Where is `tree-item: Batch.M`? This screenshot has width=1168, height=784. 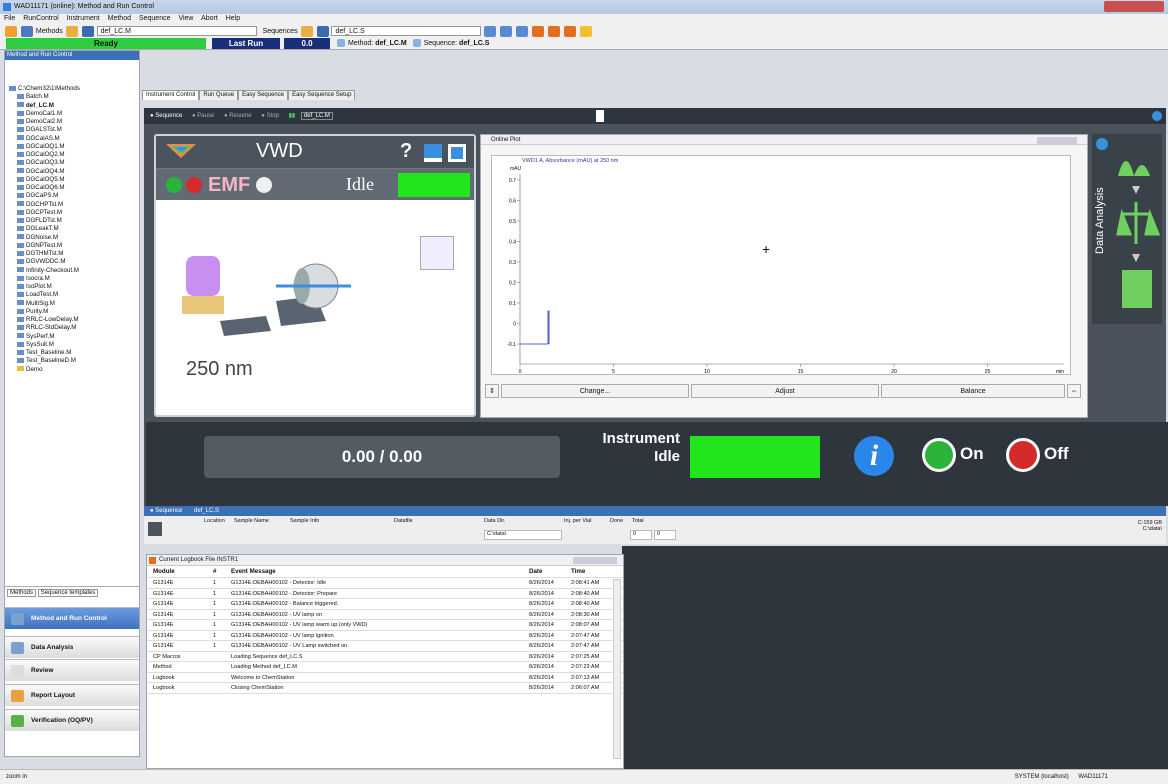
tree-item: Batch.M is located at coordinates (44, 97).